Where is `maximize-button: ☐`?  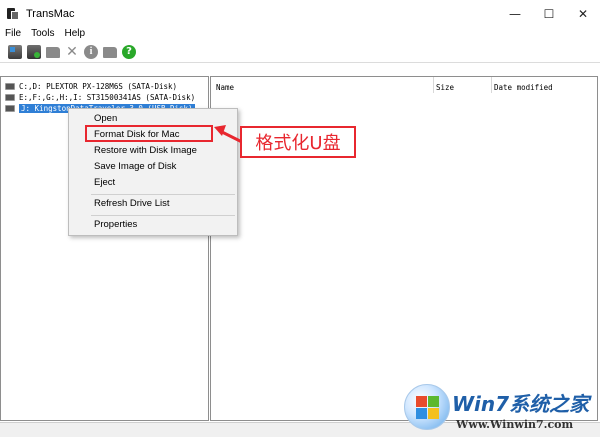
maximize-button: ☐ is located at coordinates (549, 14).